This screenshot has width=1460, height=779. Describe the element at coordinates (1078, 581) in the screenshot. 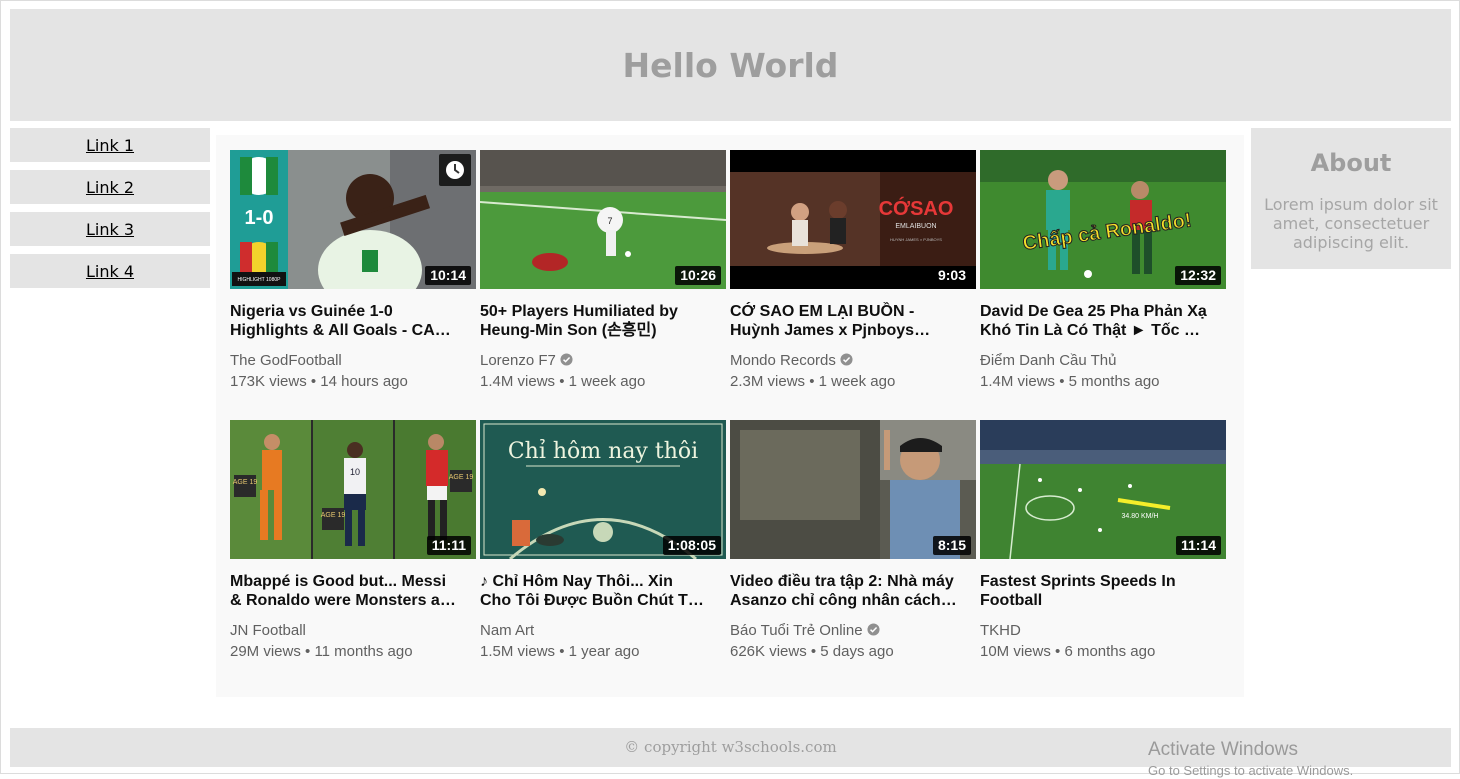

I see `video-title-line1: Fastest Sprints Speeds In` at that location.